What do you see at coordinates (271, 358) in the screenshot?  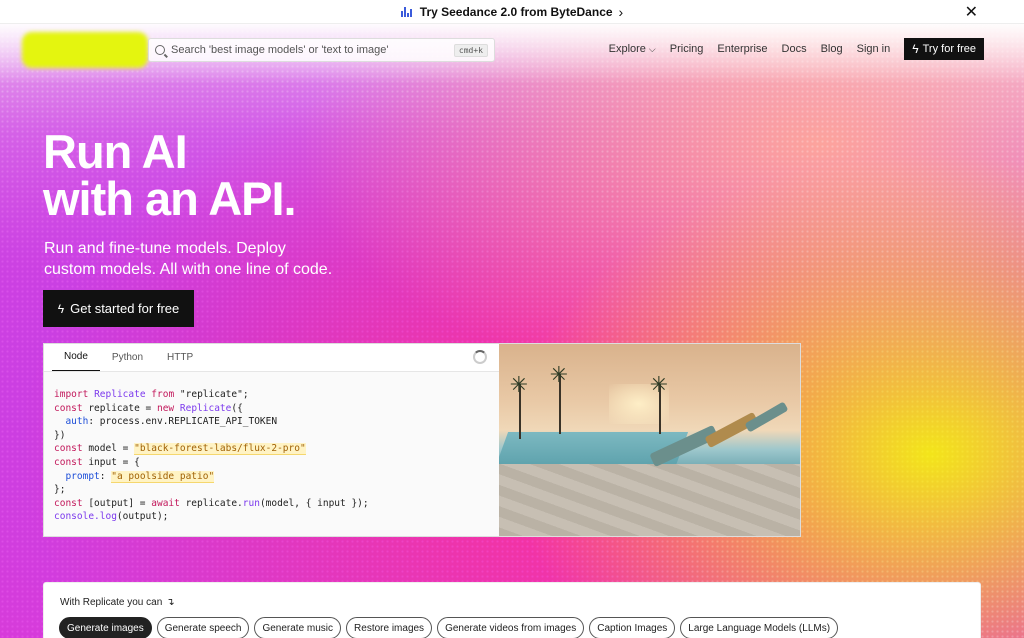 I see `language-tabs: Node Python HTTP` at bounding box center [271, 358].